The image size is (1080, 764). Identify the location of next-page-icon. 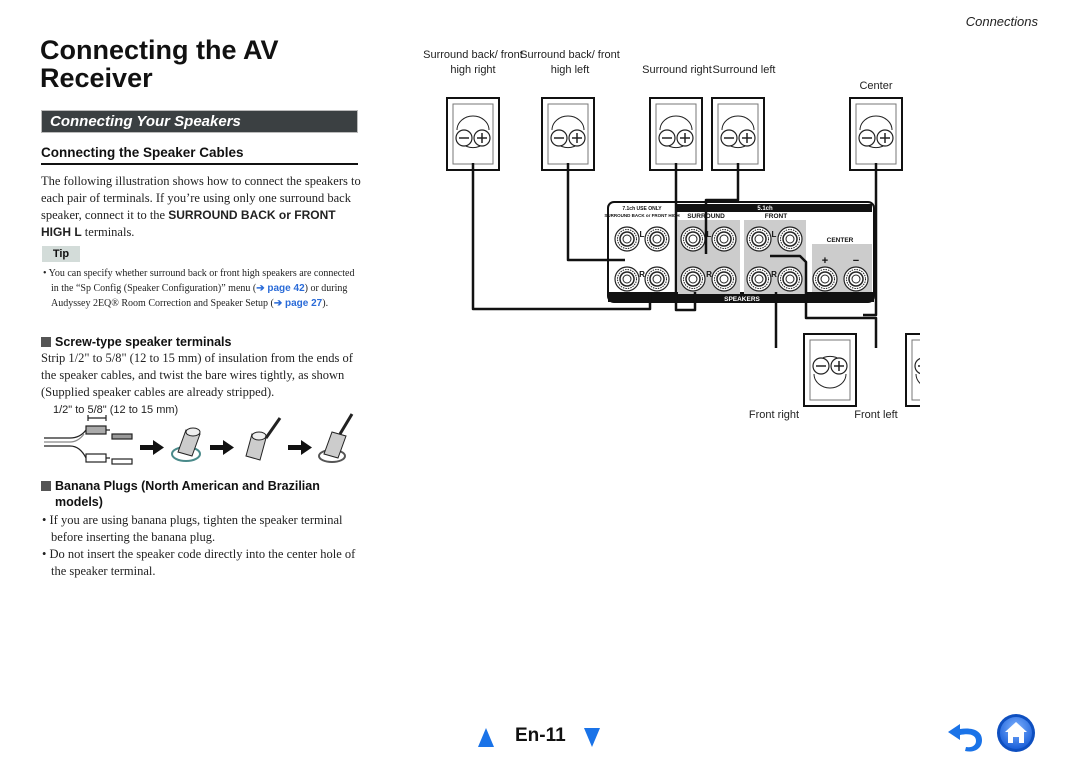
(592, 737).